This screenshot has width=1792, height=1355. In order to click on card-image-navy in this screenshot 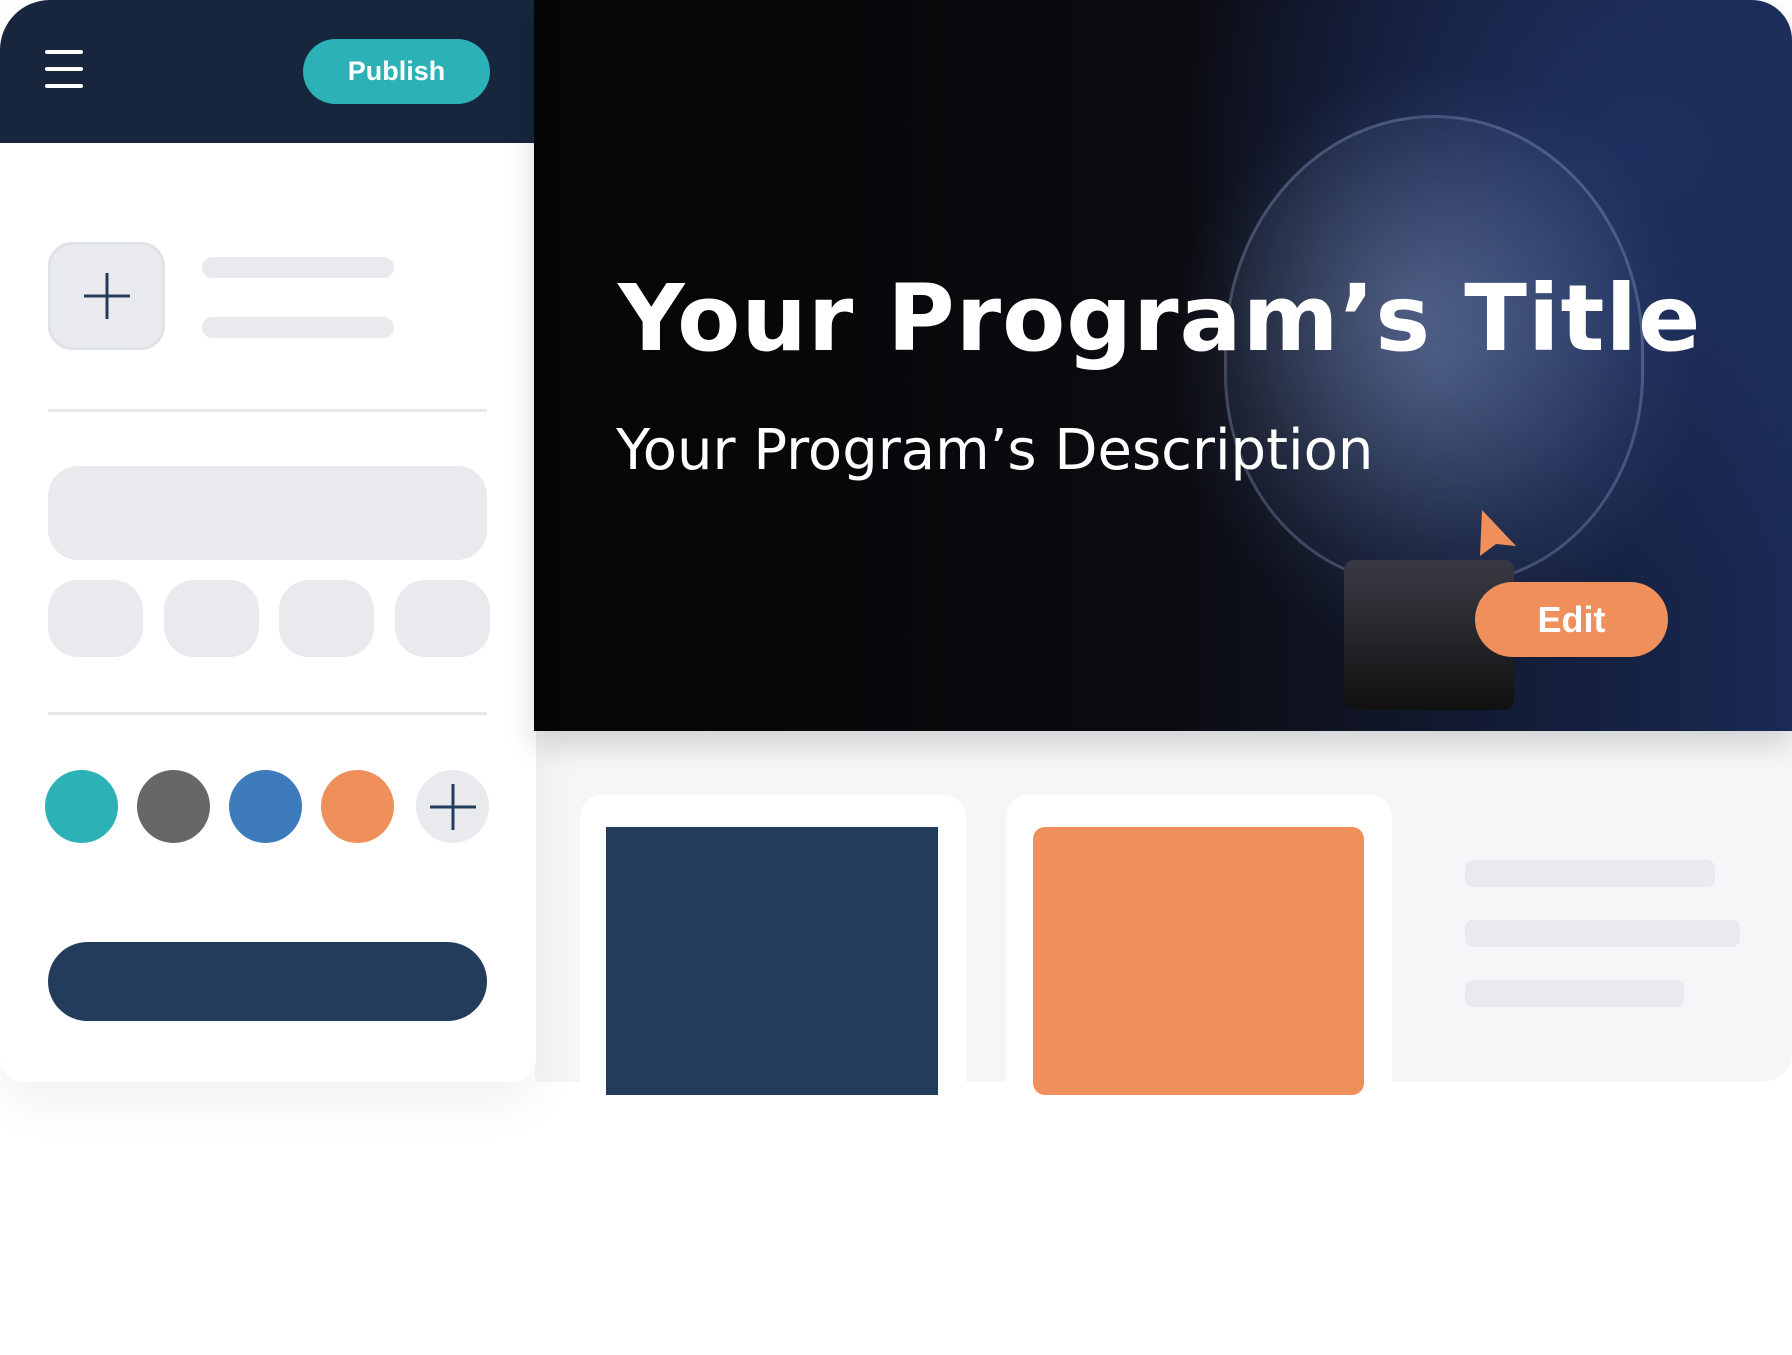, I will do `click(772, 961)`.